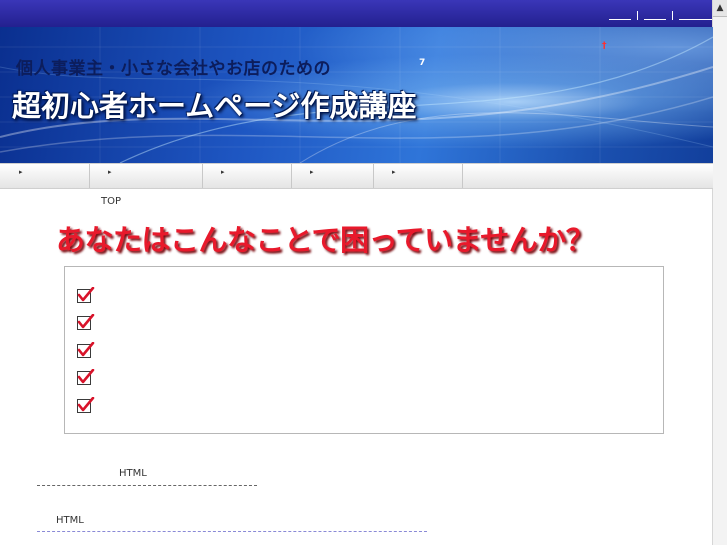  What do you see at coordinates (356, 13) in the screenshot?
I see `top-bar` at bounding box center [356, 13].